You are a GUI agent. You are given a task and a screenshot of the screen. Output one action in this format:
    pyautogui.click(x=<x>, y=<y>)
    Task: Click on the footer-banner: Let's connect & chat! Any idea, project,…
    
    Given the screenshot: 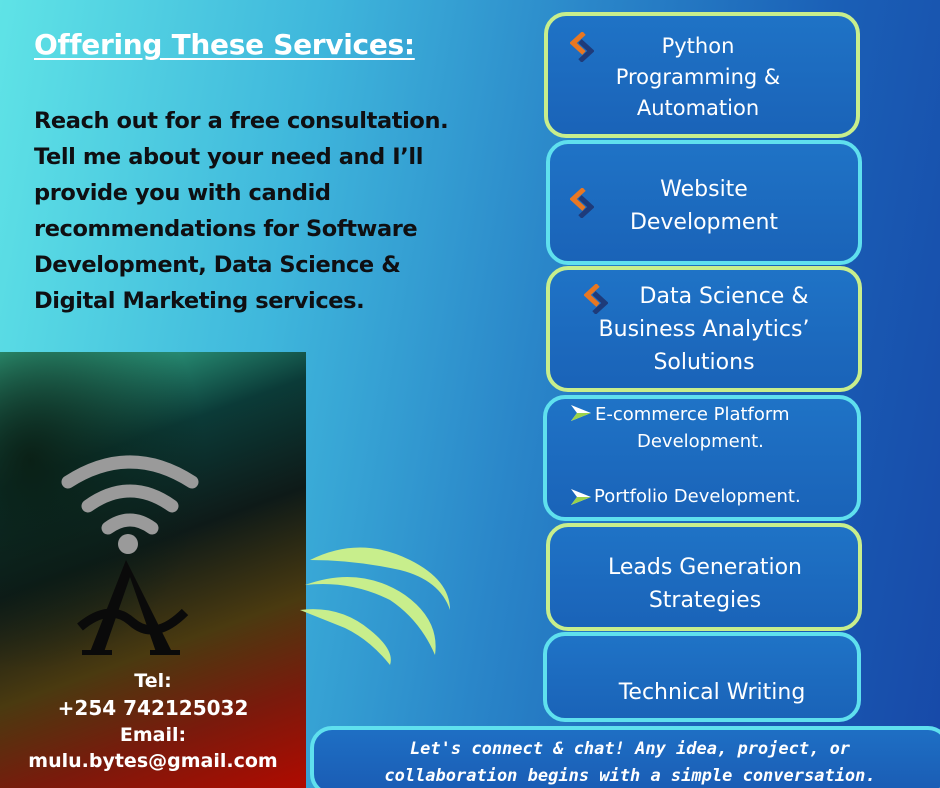 What is the action you would take?
    pyautogui.click(x=625, y=757)
    